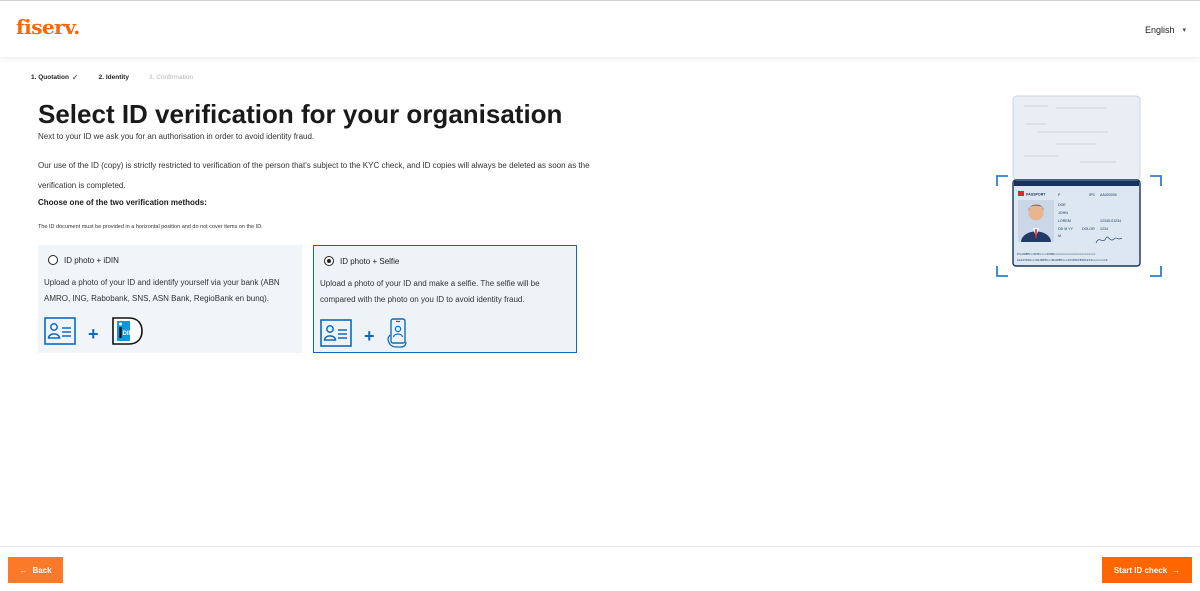 This screenshot has height=591, width=1200. What do you see at coordinates (600, 568) in the screenshot?
I see `footer-bar: ← Back Start ID check →` at bounding box center [600, 568].